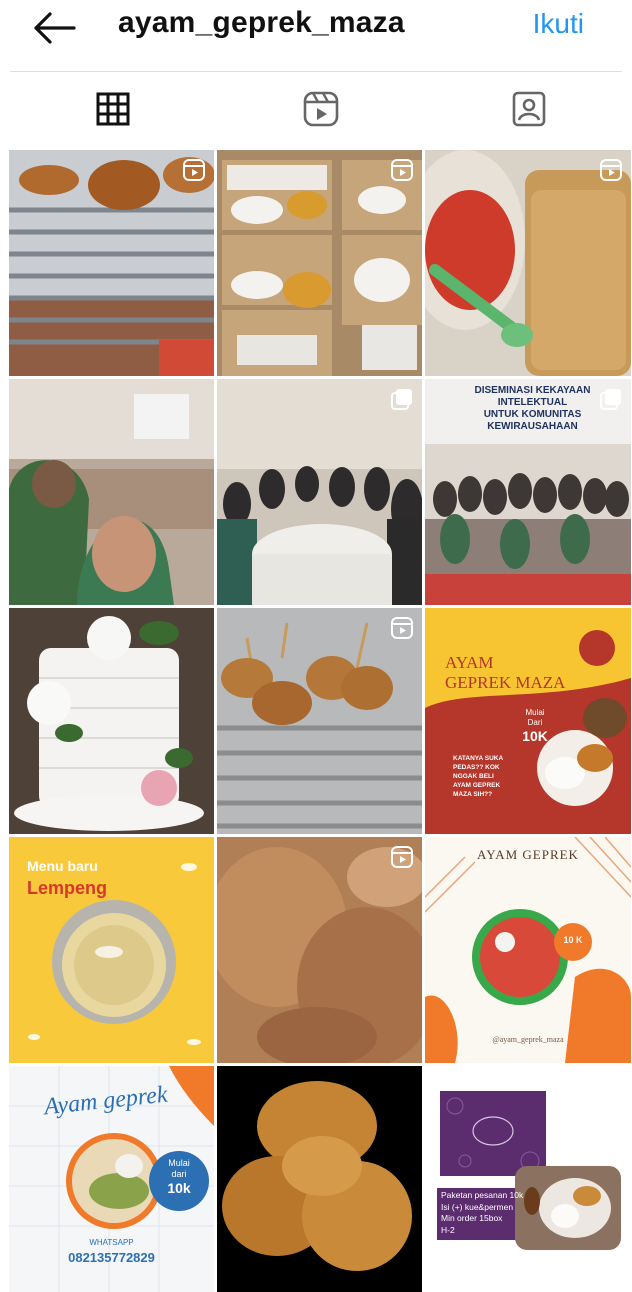 Image resolution: width=632 pixels, height=1292 pixels. Describe the element at coordinates (62, 866) in the screenshot. I see `lempeng-title-line: Menu baru` at that location.